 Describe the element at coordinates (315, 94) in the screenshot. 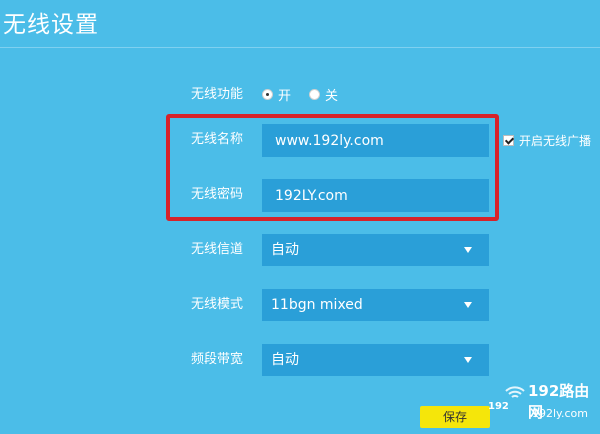

I see `radio-off` at that location.